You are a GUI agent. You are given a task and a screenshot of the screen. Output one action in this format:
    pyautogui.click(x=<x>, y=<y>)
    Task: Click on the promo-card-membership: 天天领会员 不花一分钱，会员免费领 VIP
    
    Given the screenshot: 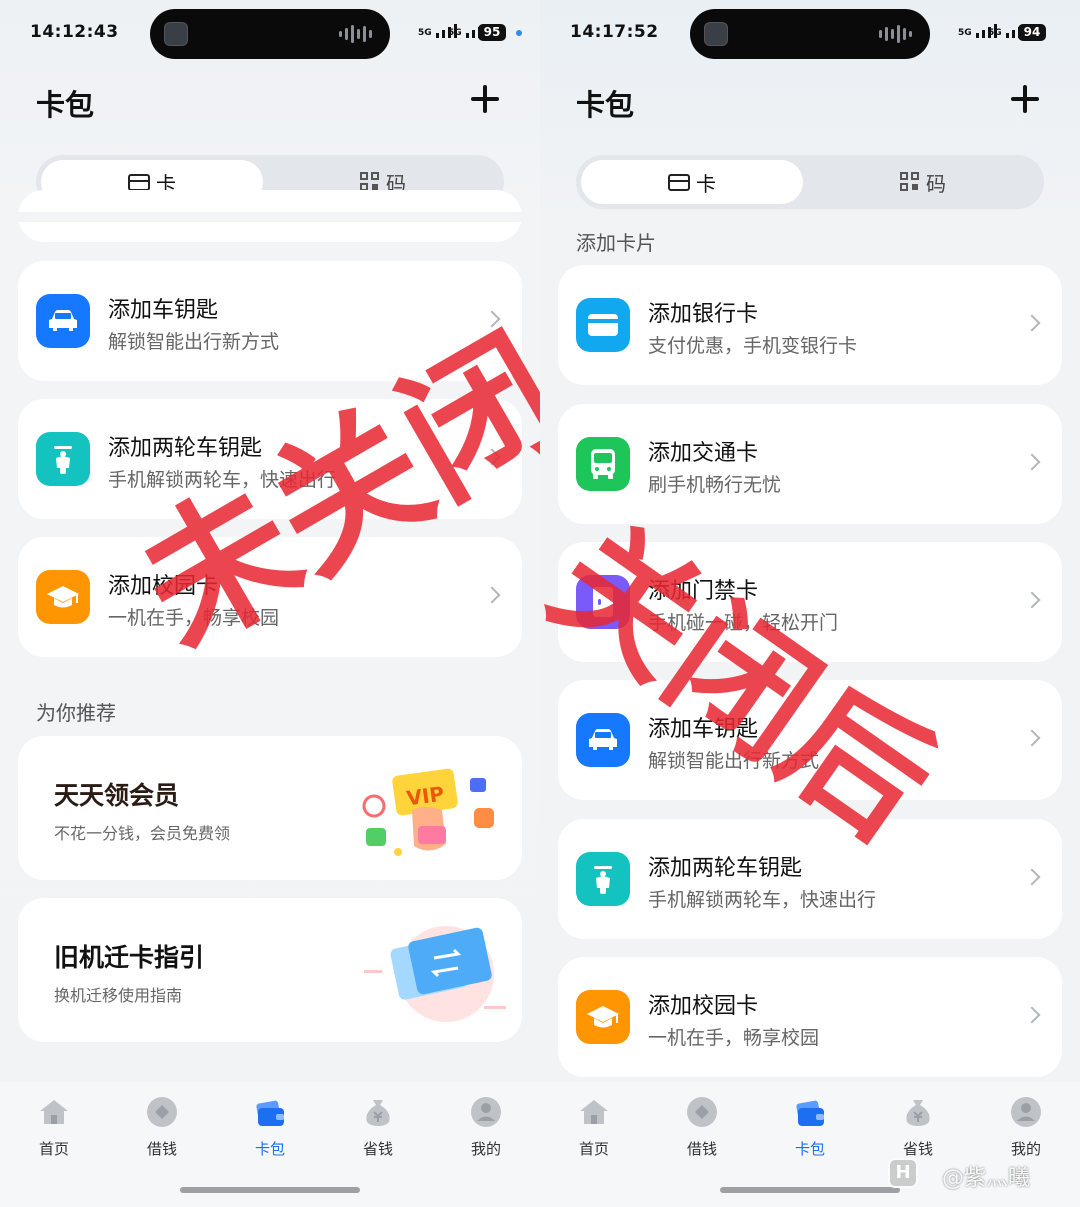 What is the action you would take?
    pyautogui.click(x=270, y=808)
    